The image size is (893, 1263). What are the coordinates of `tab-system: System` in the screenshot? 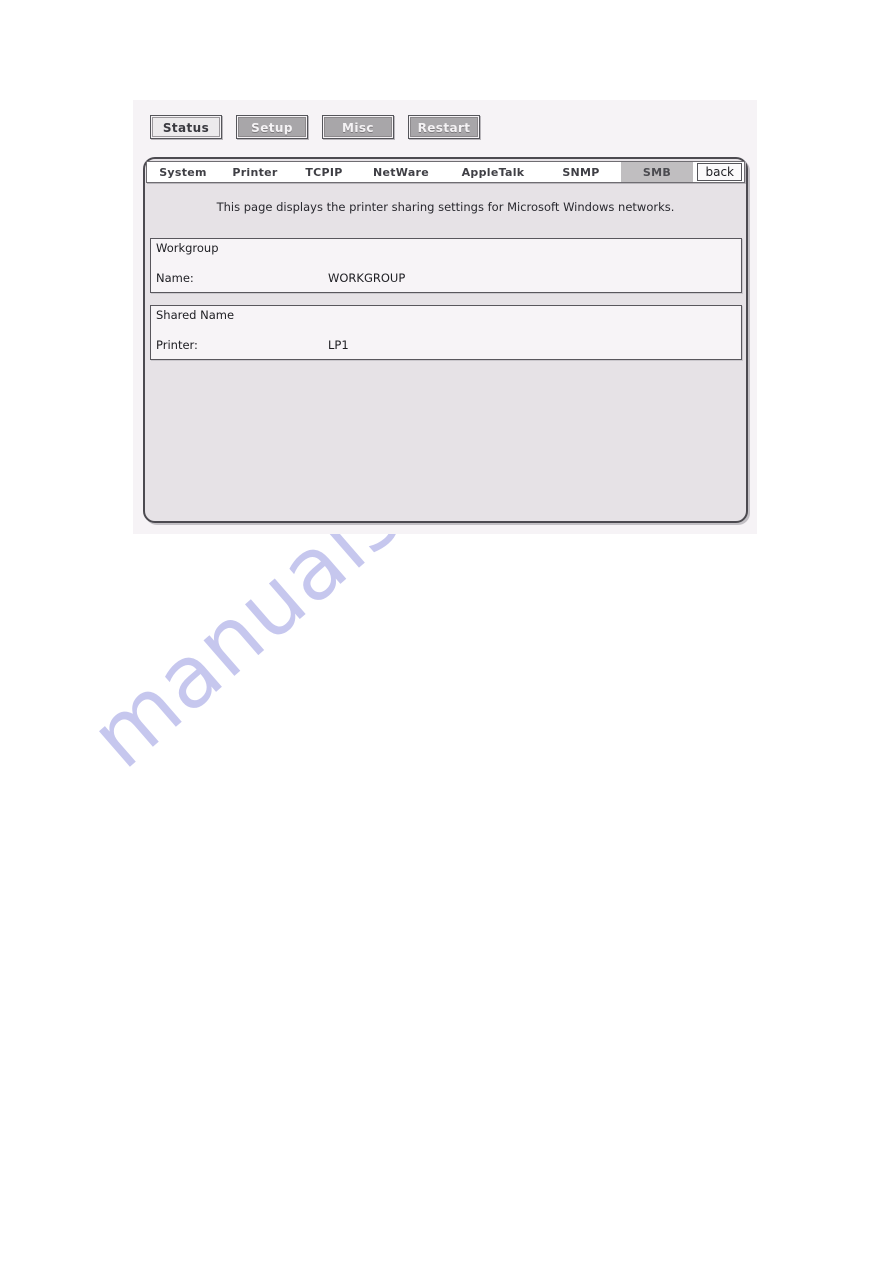 It's located at (183, 172).